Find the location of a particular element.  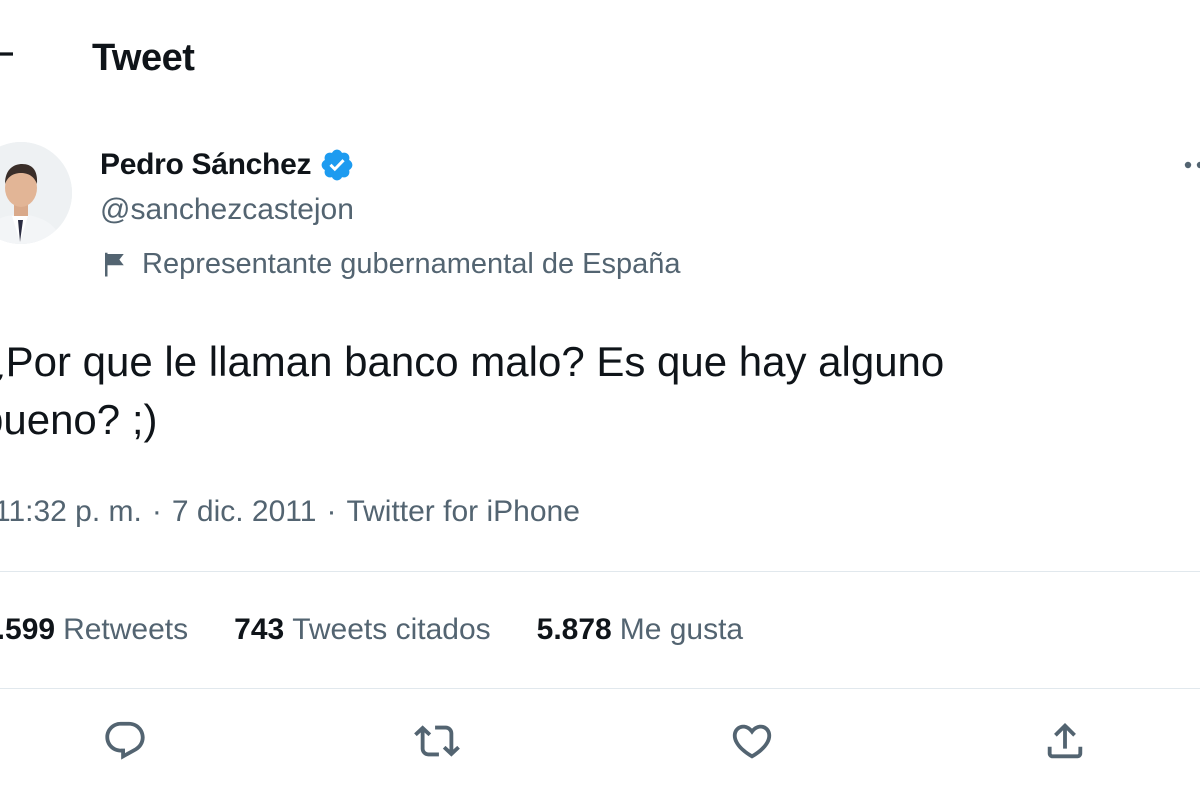

retweets-stat: 1.599 Retweets is located at coordinates (94, 630).